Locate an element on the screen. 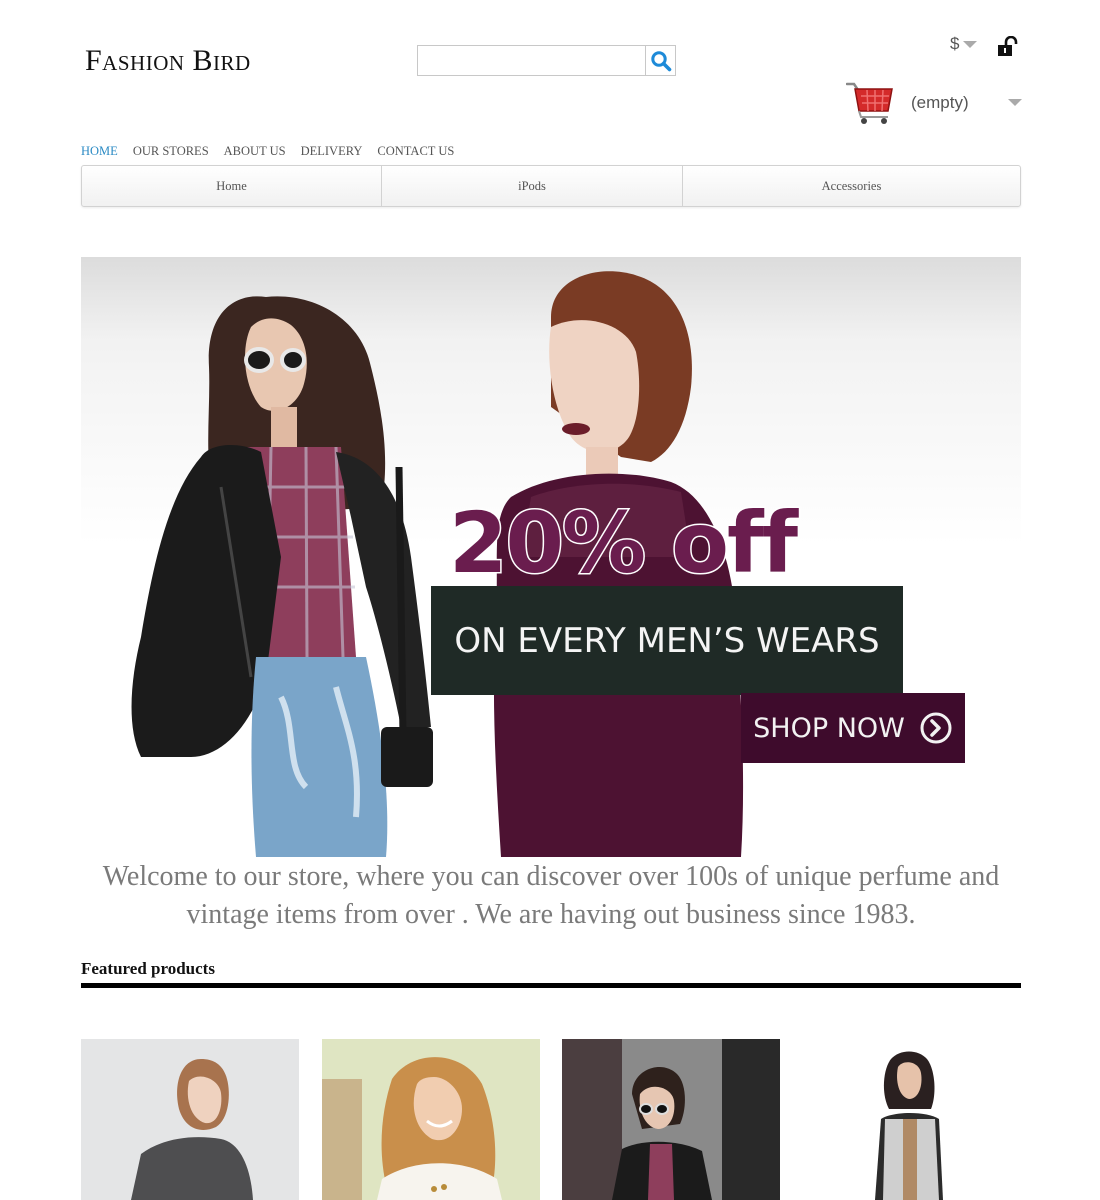 Image resolution: width=1100 pixels, height=1200 pixels. nav-link-delivery: DELIVERY is located at coordinates (332, 151).